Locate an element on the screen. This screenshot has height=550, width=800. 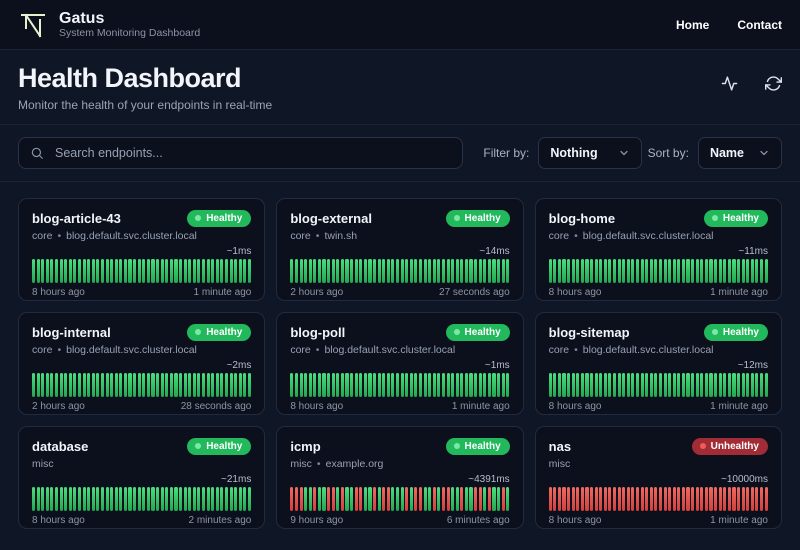
sort-select: Name is located at coordinates (739, 153).